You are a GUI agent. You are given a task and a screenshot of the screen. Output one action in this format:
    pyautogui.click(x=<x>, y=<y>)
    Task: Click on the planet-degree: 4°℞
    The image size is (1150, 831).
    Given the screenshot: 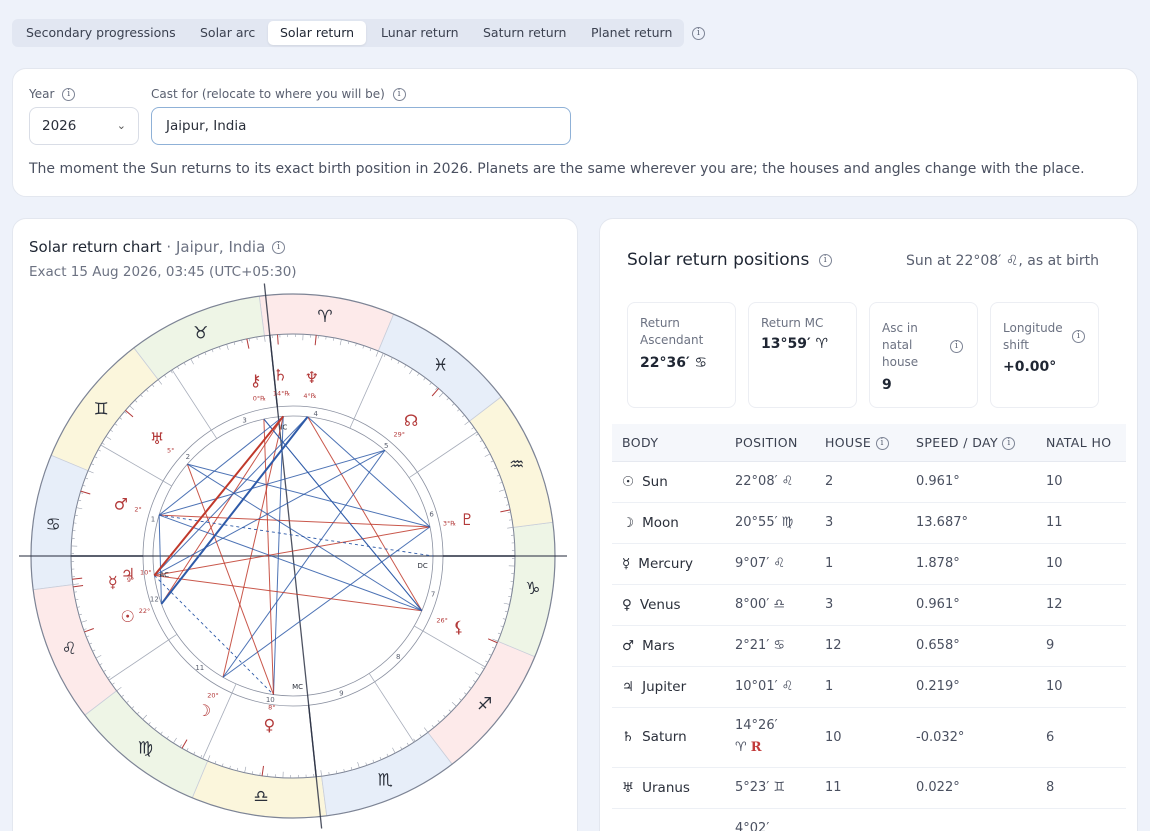 What is the action you would take?
    pyautogui.click(x=309, y=396)
    